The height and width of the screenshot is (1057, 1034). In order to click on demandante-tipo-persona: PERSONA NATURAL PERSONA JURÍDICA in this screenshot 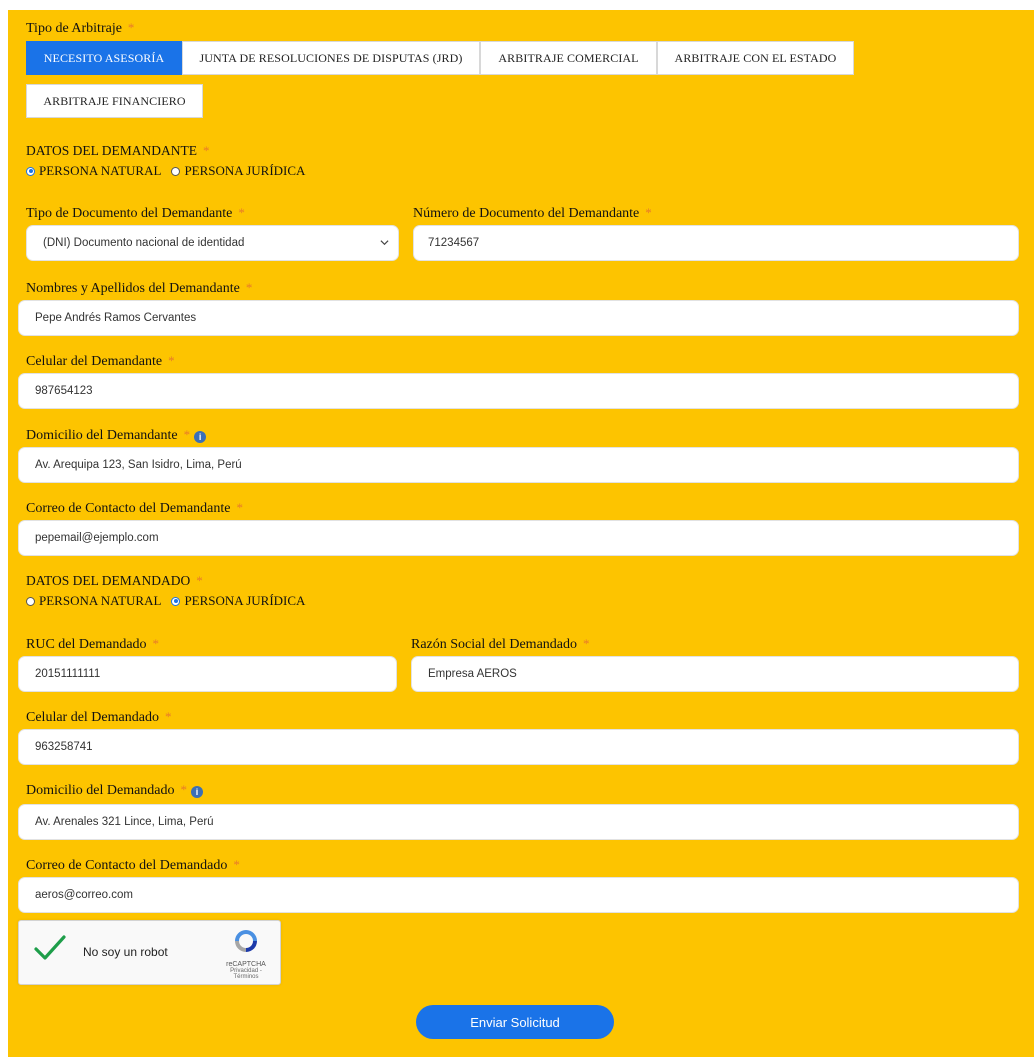, I will do `click(170, 171)`.